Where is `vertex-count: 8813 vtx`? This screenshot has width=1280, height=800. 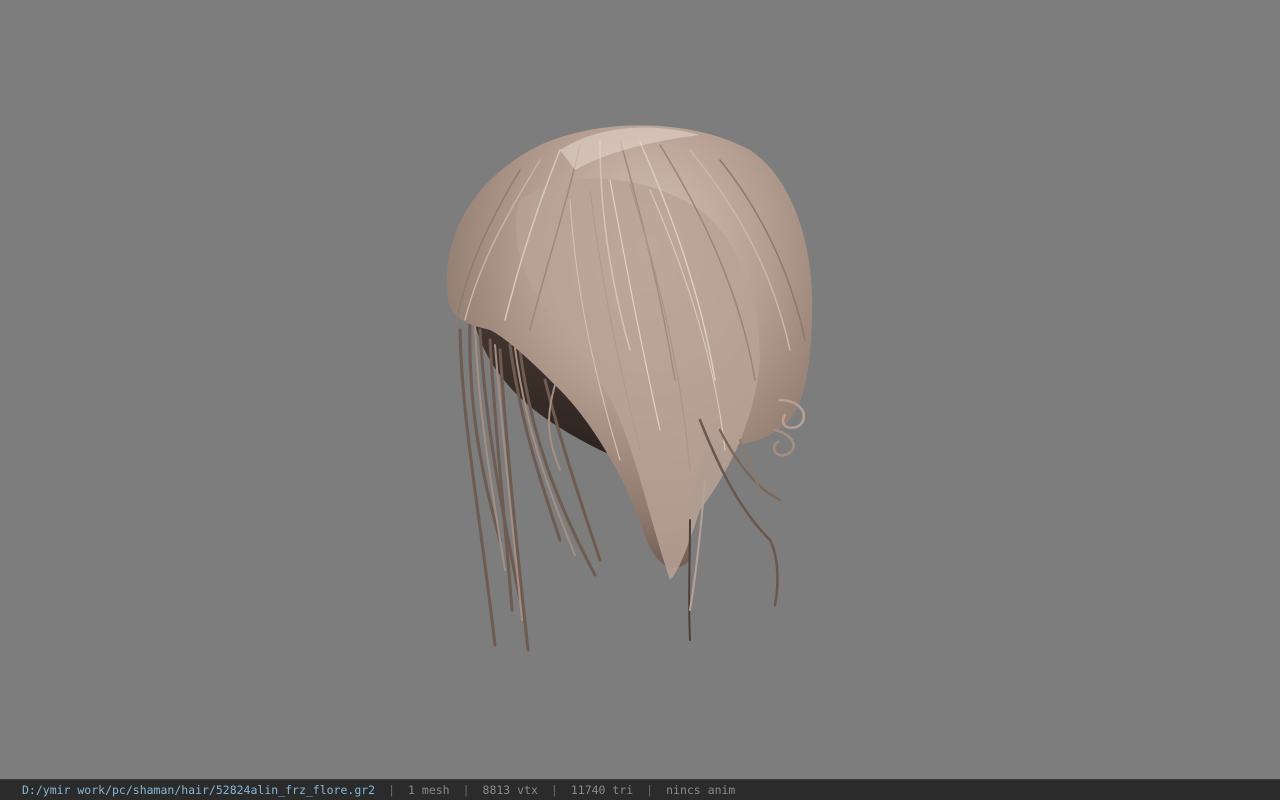
vertex-count: 8813 vtx is located at coordinates (510, 790).